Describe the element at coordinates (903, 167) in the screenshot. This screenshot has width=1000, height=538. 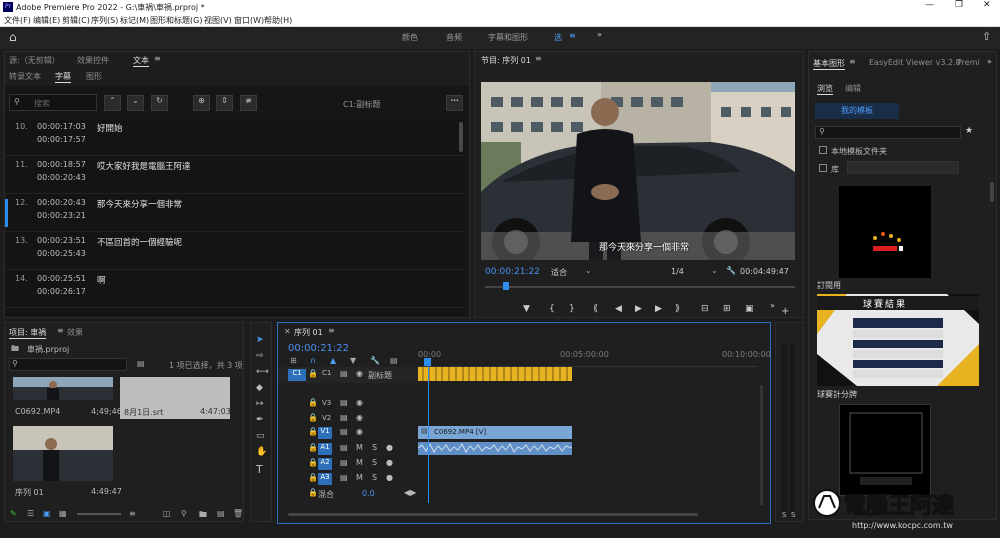
I see `library-dropdown` at that location.